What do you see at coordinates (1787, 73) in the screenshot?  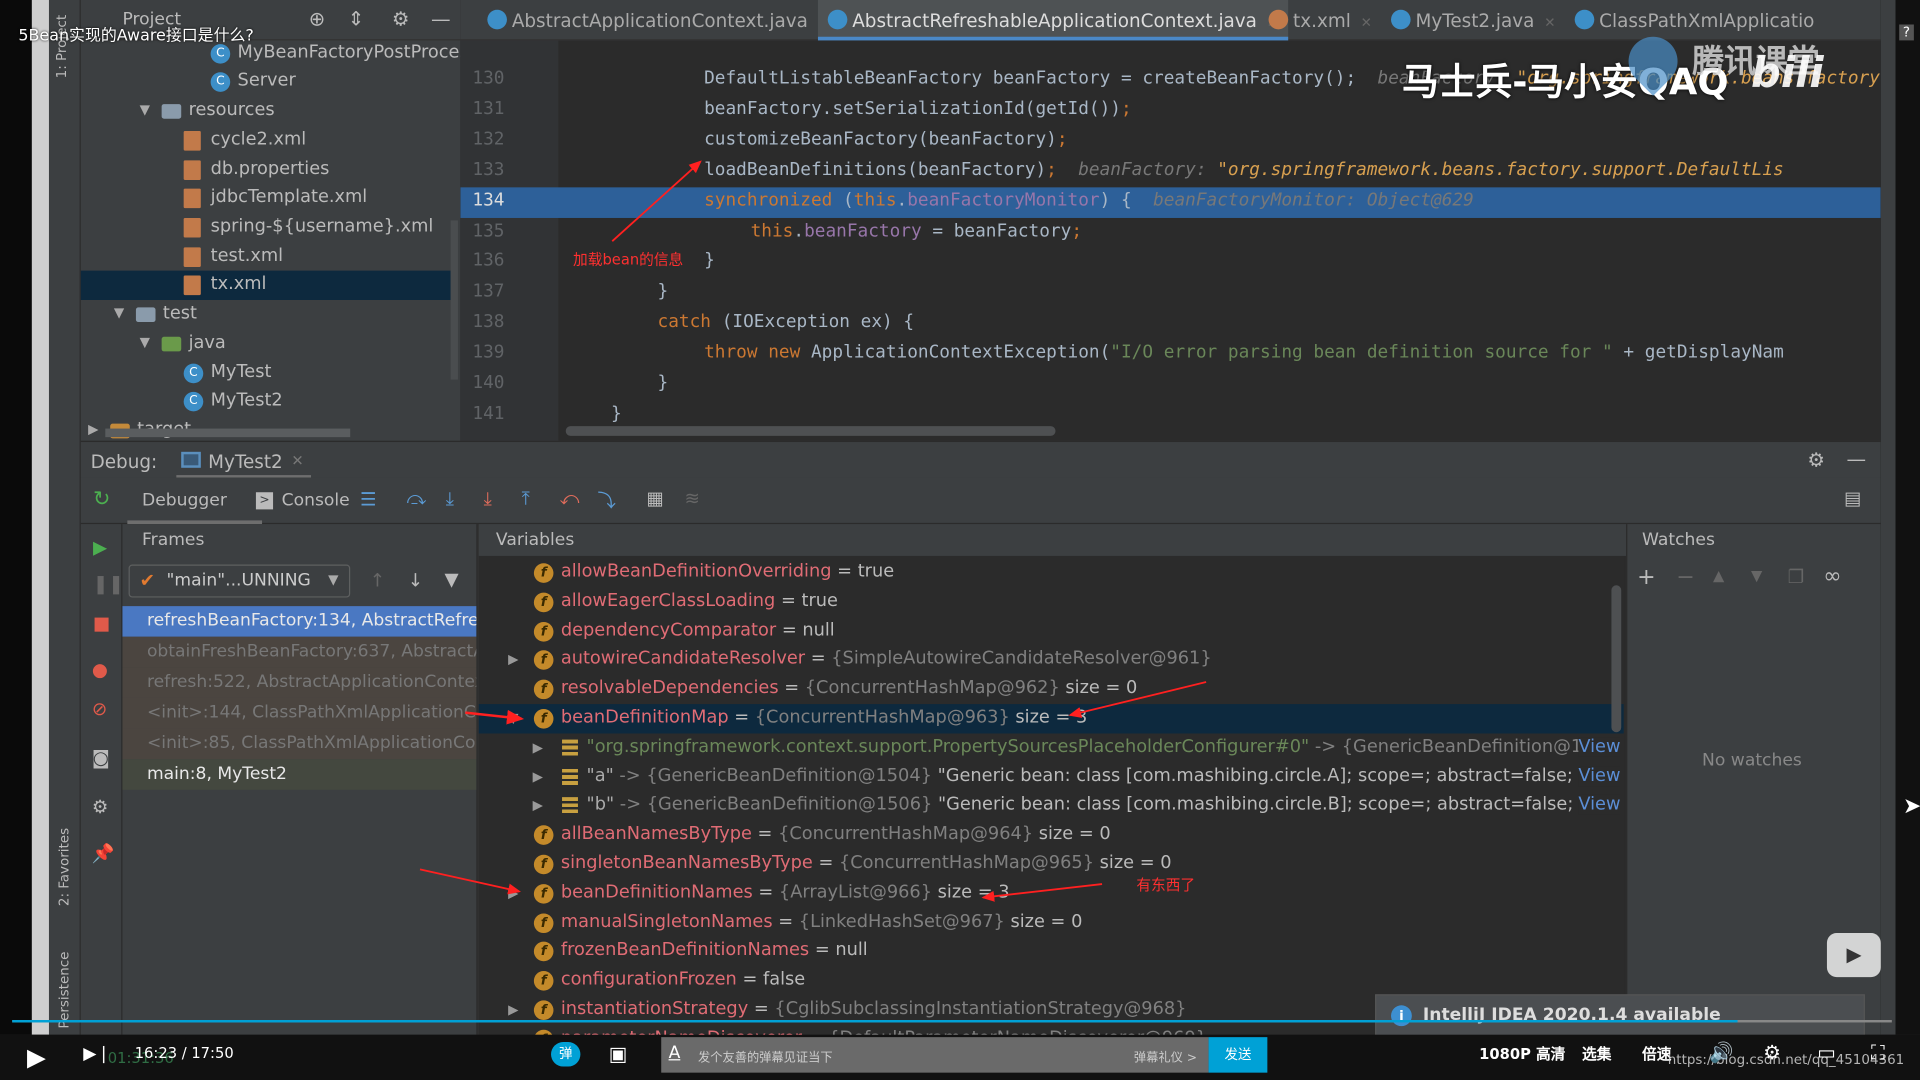 I see `bilibili-logo: bili` at bounding box center [1787, 73].